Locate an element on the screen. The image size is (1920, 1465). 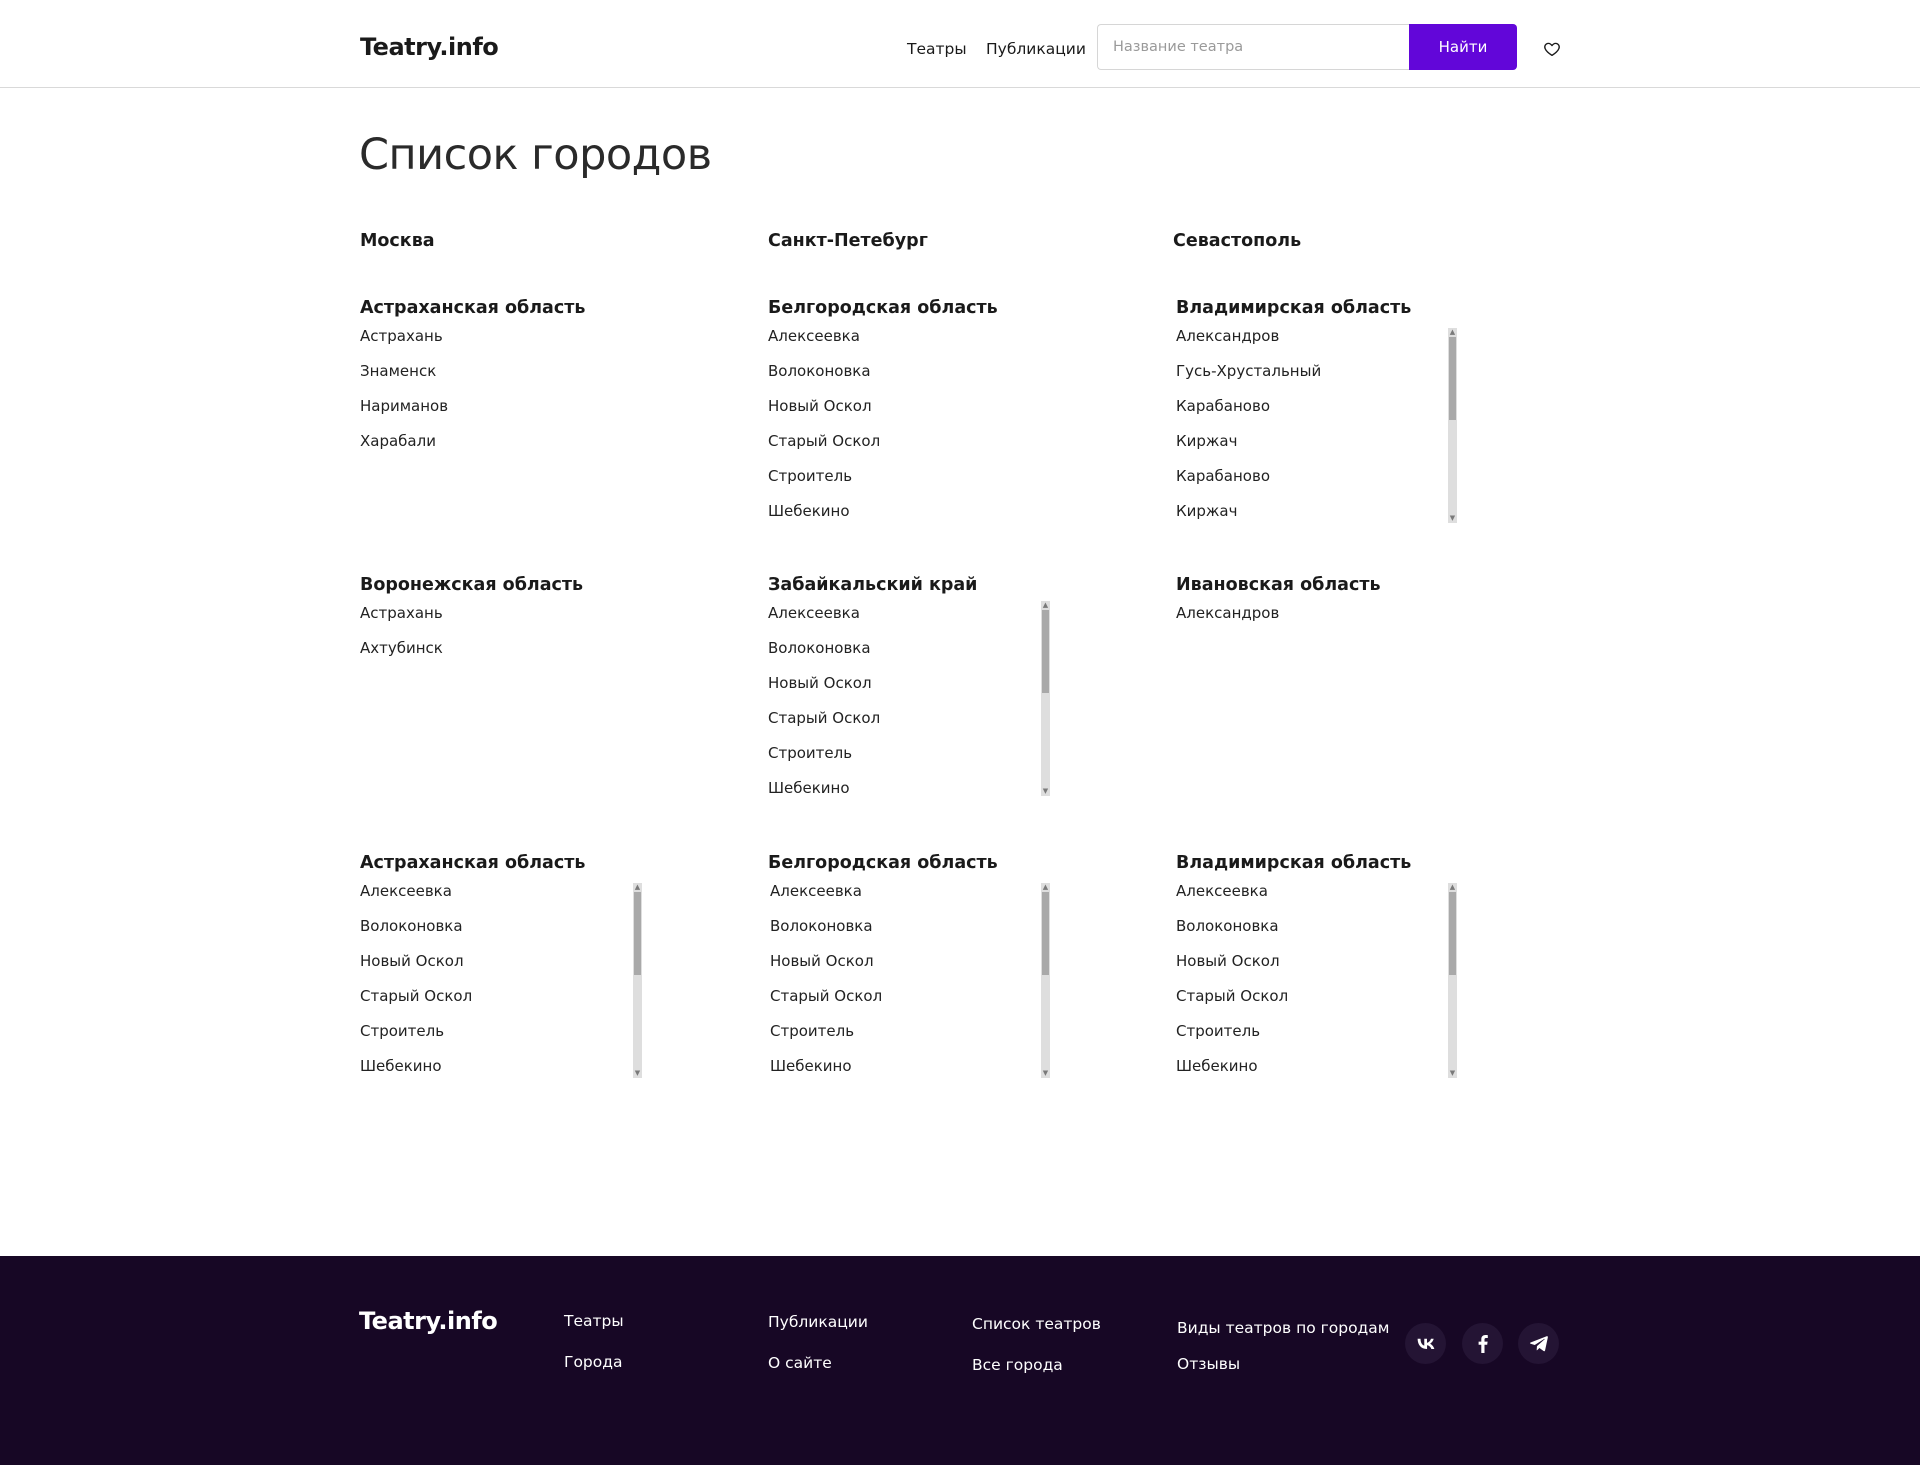
site-header: Teatry.info Театры Публикации Найти is located at coordinates (960, 44).